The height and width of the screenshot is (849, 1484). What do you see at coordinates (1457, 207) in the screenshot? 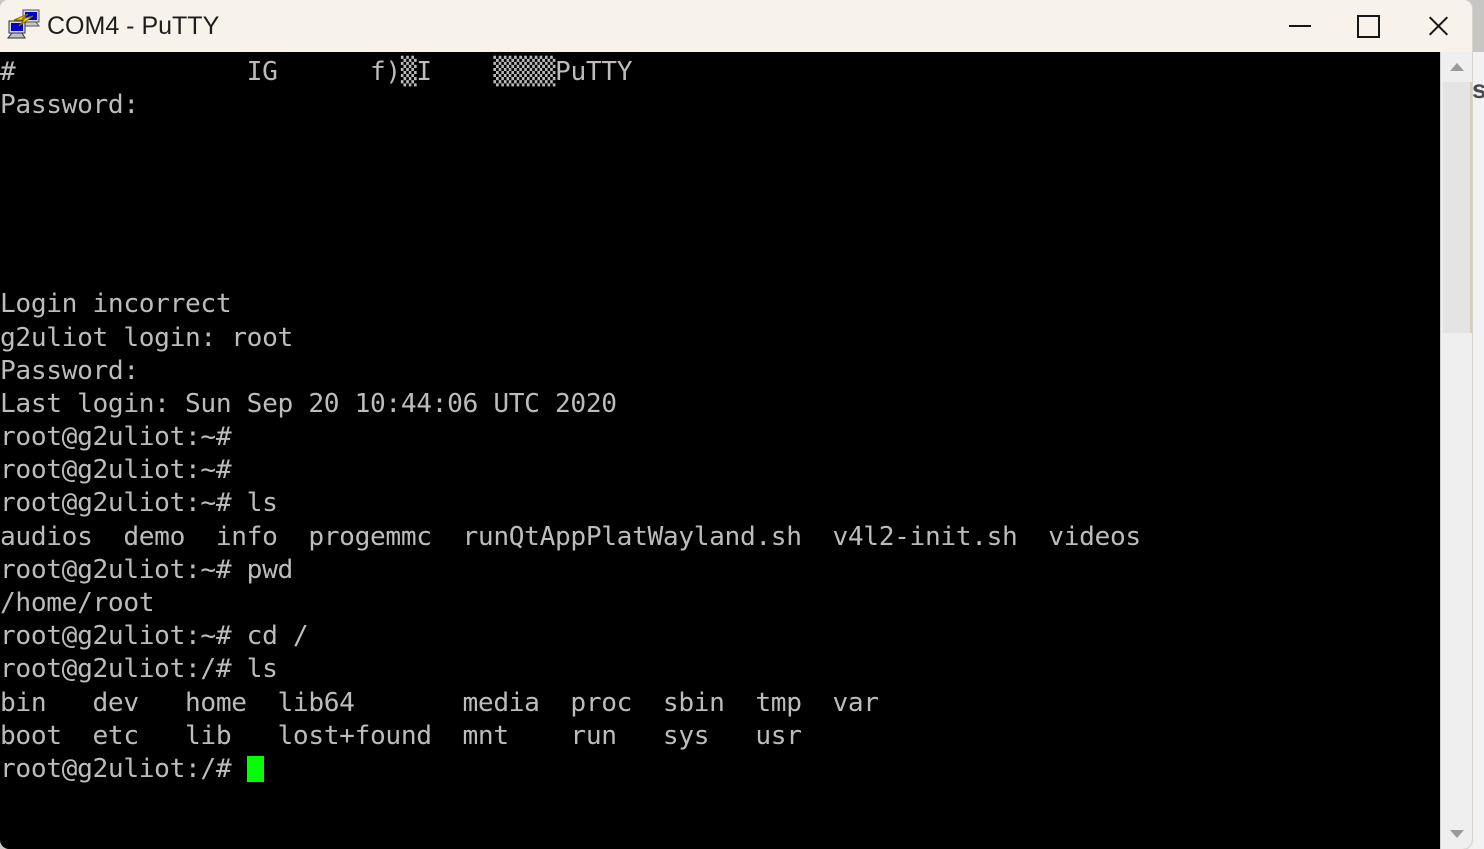
I see `scrollbar-thumb` at bounding box center [1457, 207].